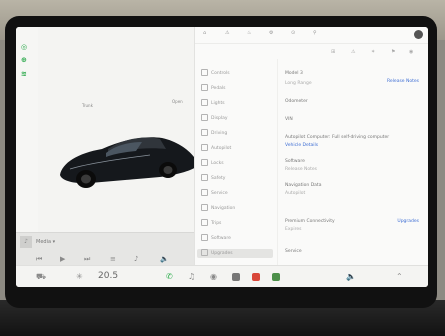 This screenshot has width=445, height=336. Describe the element at coordinates (113, 259) in the screenshot. I see `queue-icon: ≡` at that location.